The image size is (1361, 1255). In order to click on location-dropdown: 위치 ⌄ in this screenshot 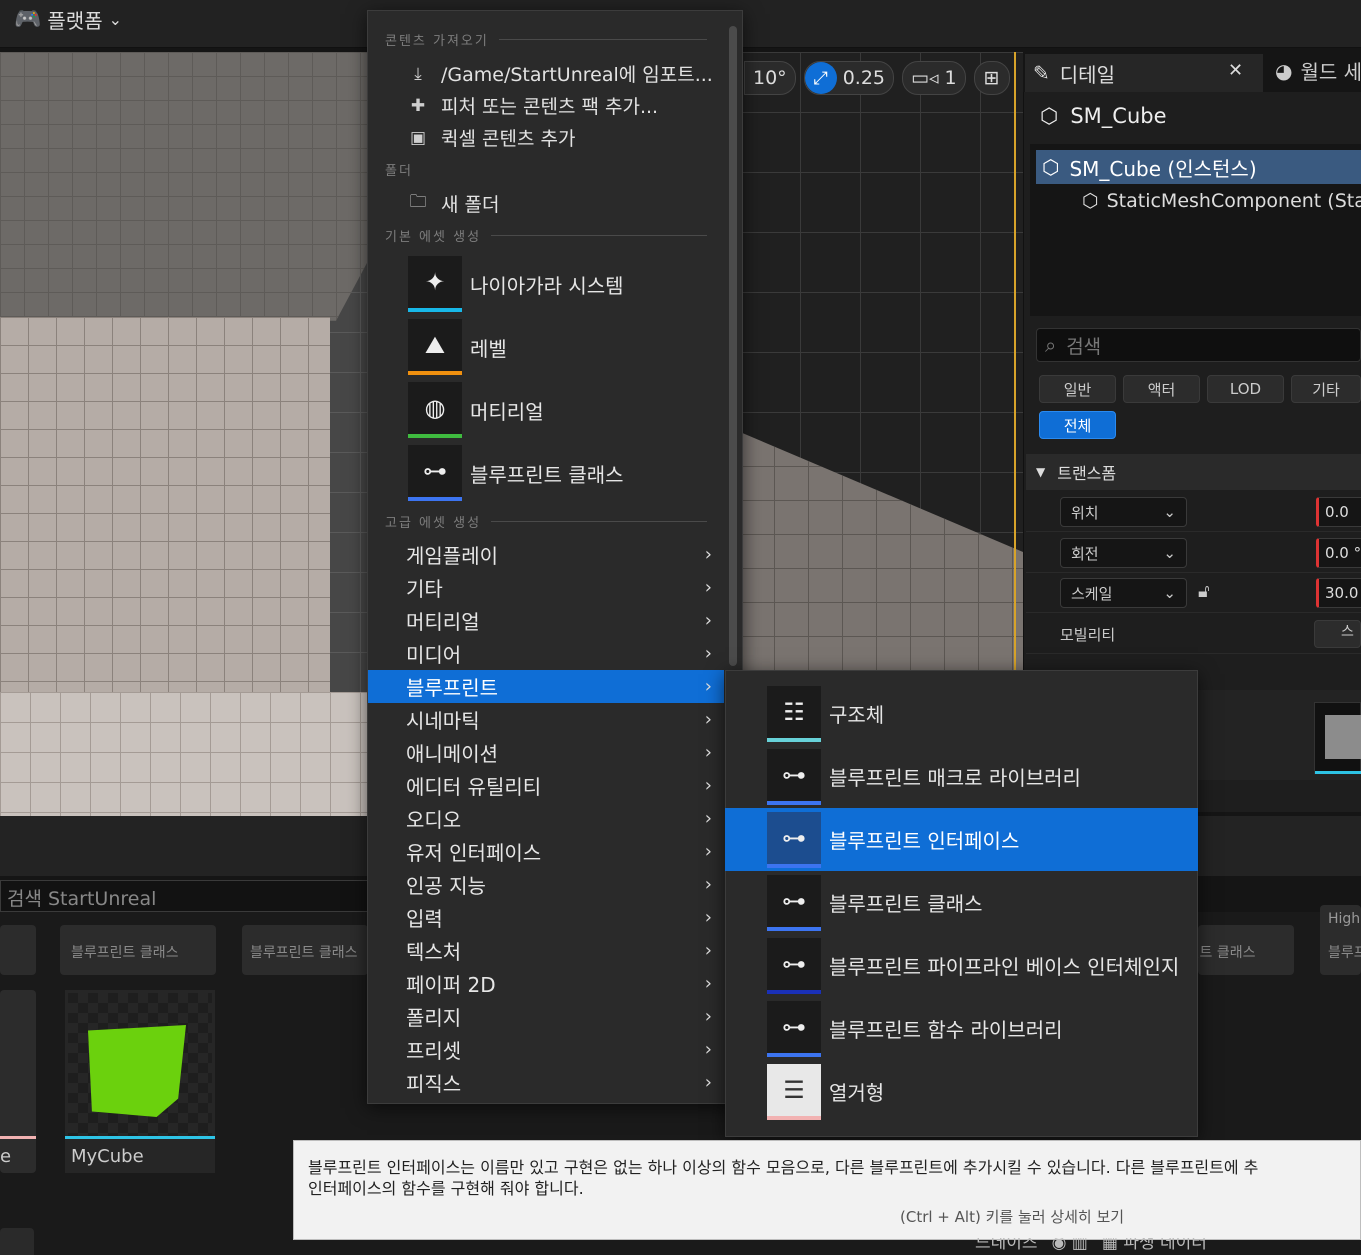, I will do `click(1123, 512)`.